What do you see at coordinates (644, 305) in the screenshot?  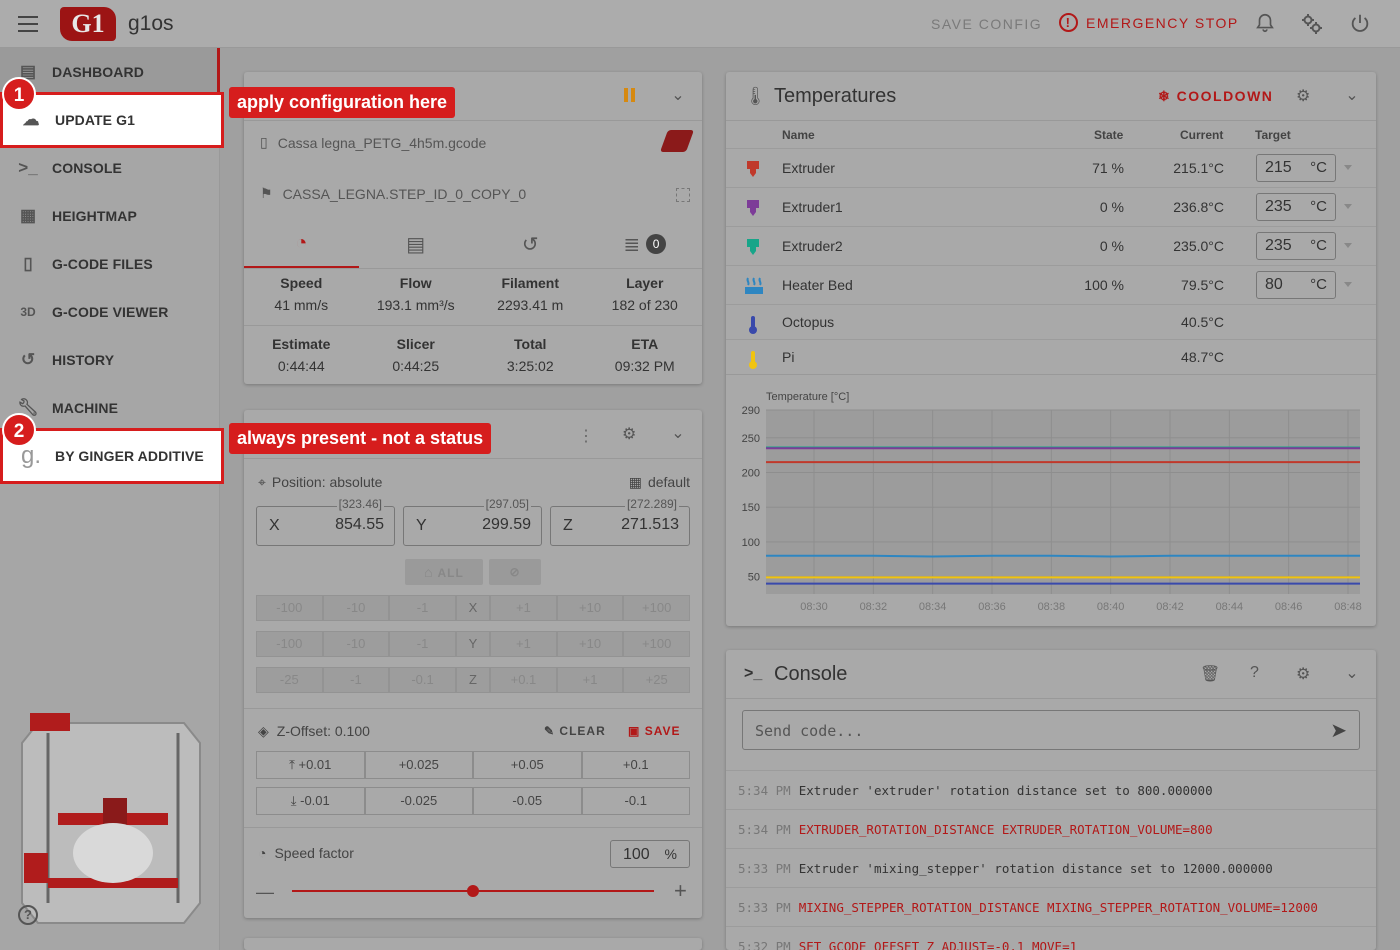 I see `stat-value: 182 of 230` at bounding box center [644, 305].